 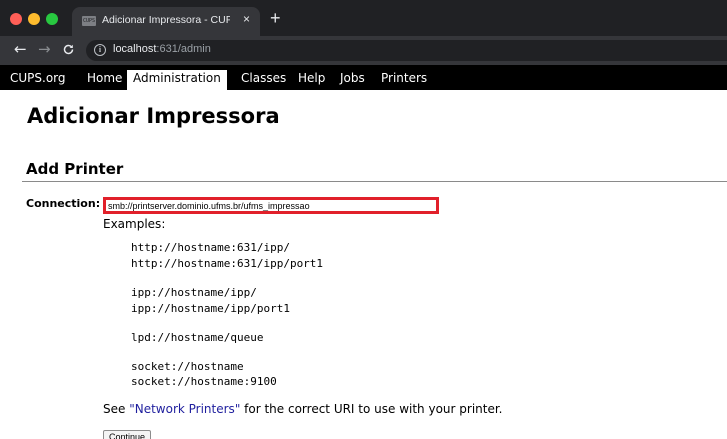 I want to click on continue-button: Continue, so click(x=127, y=434).